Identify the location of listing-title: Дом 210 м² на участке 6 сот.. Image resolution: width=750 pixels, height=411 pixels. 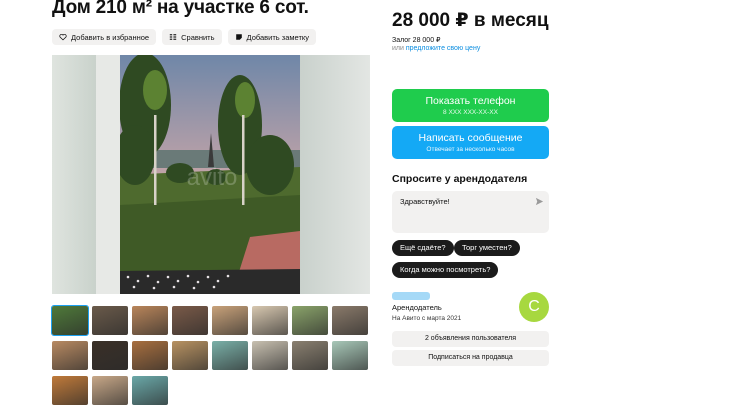
(180, 9).